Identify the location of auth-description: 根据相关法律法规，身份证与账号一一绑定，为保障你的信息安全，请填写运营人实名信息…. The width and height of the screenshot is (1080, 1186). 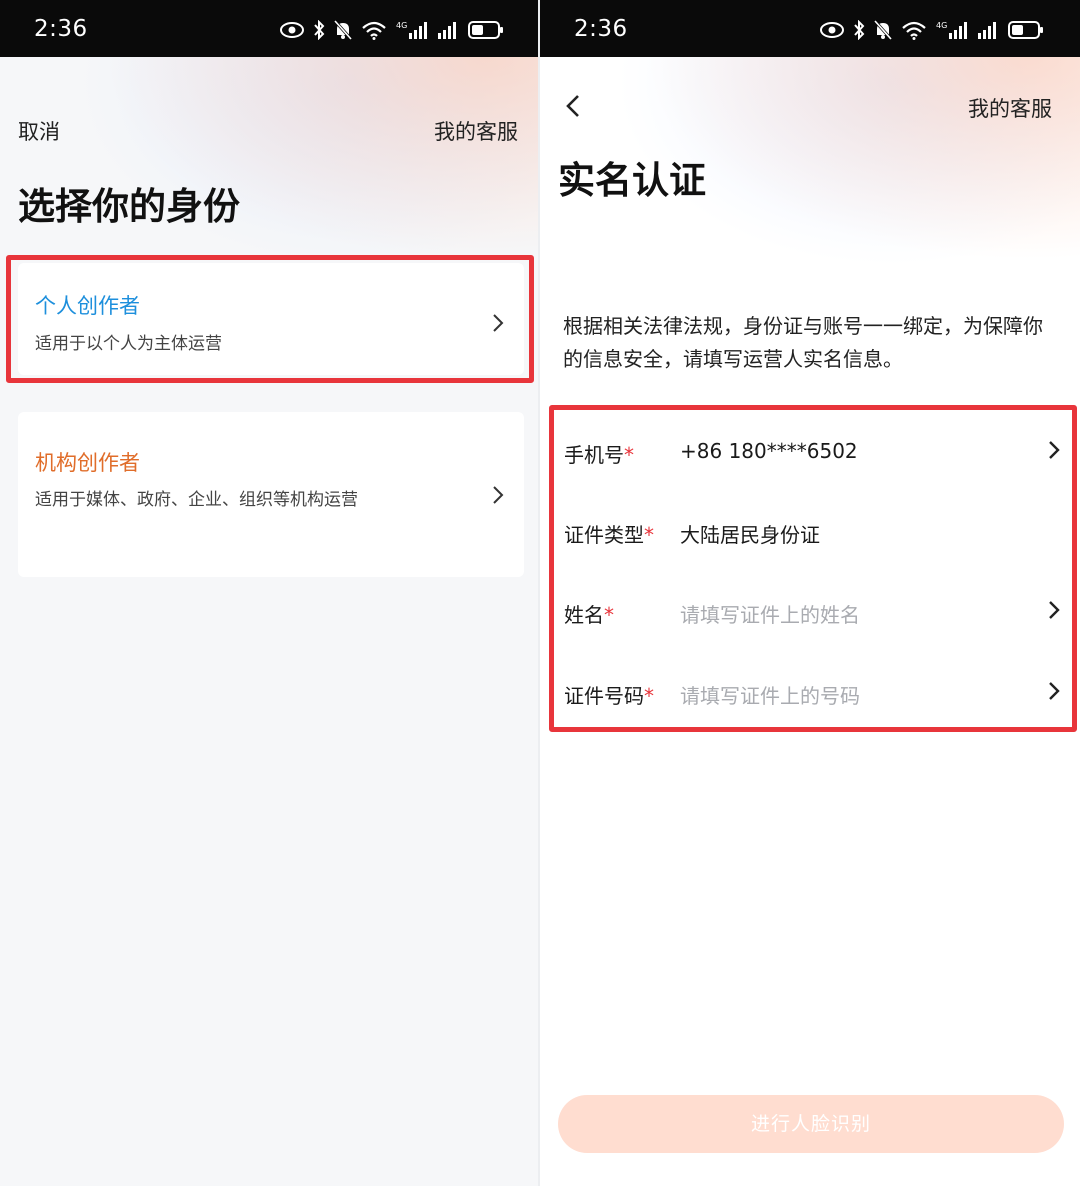
(803, 342).